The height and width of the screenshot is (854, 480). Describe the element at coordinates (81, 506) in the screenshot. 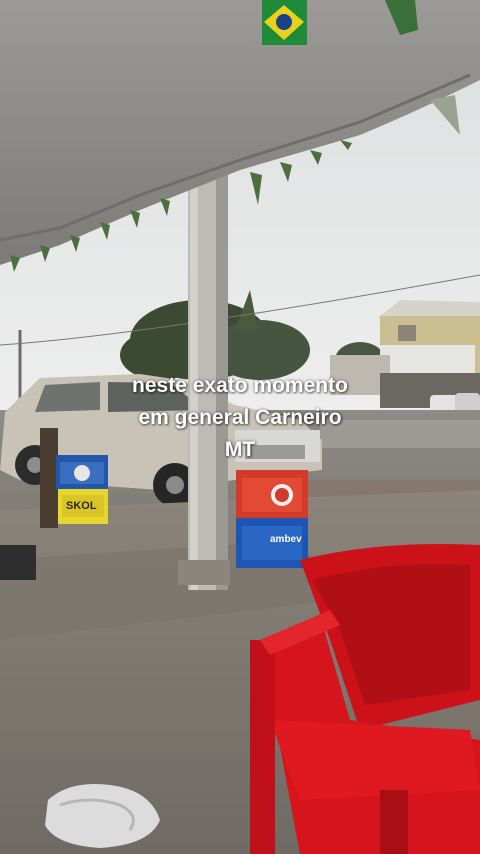

I see `crate-label-skol: SKOL` at that location.